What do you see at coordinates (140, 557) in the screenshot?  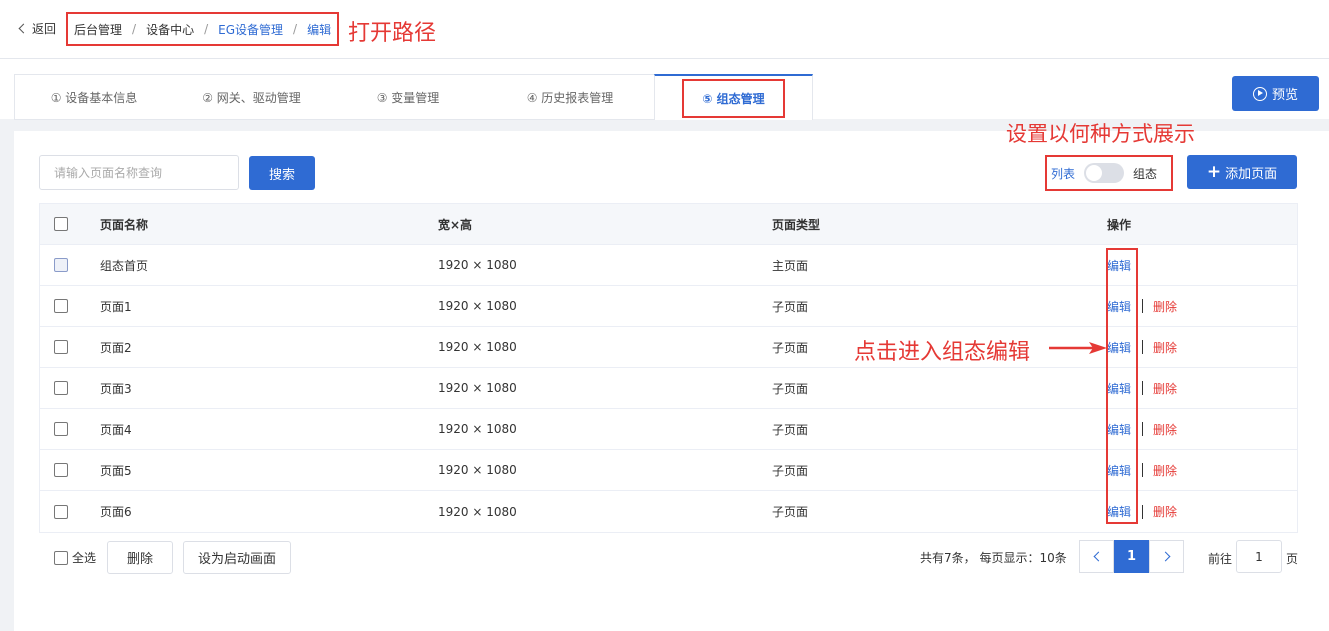 I see `bulk-delete-button: 删除` at bounding box center [140, 557].